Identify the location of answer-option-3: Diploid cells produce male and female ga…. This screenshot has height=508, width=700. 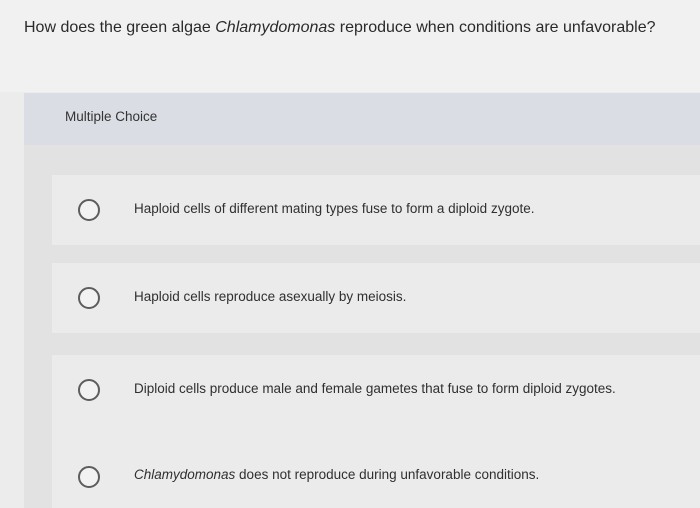
(376, 390).